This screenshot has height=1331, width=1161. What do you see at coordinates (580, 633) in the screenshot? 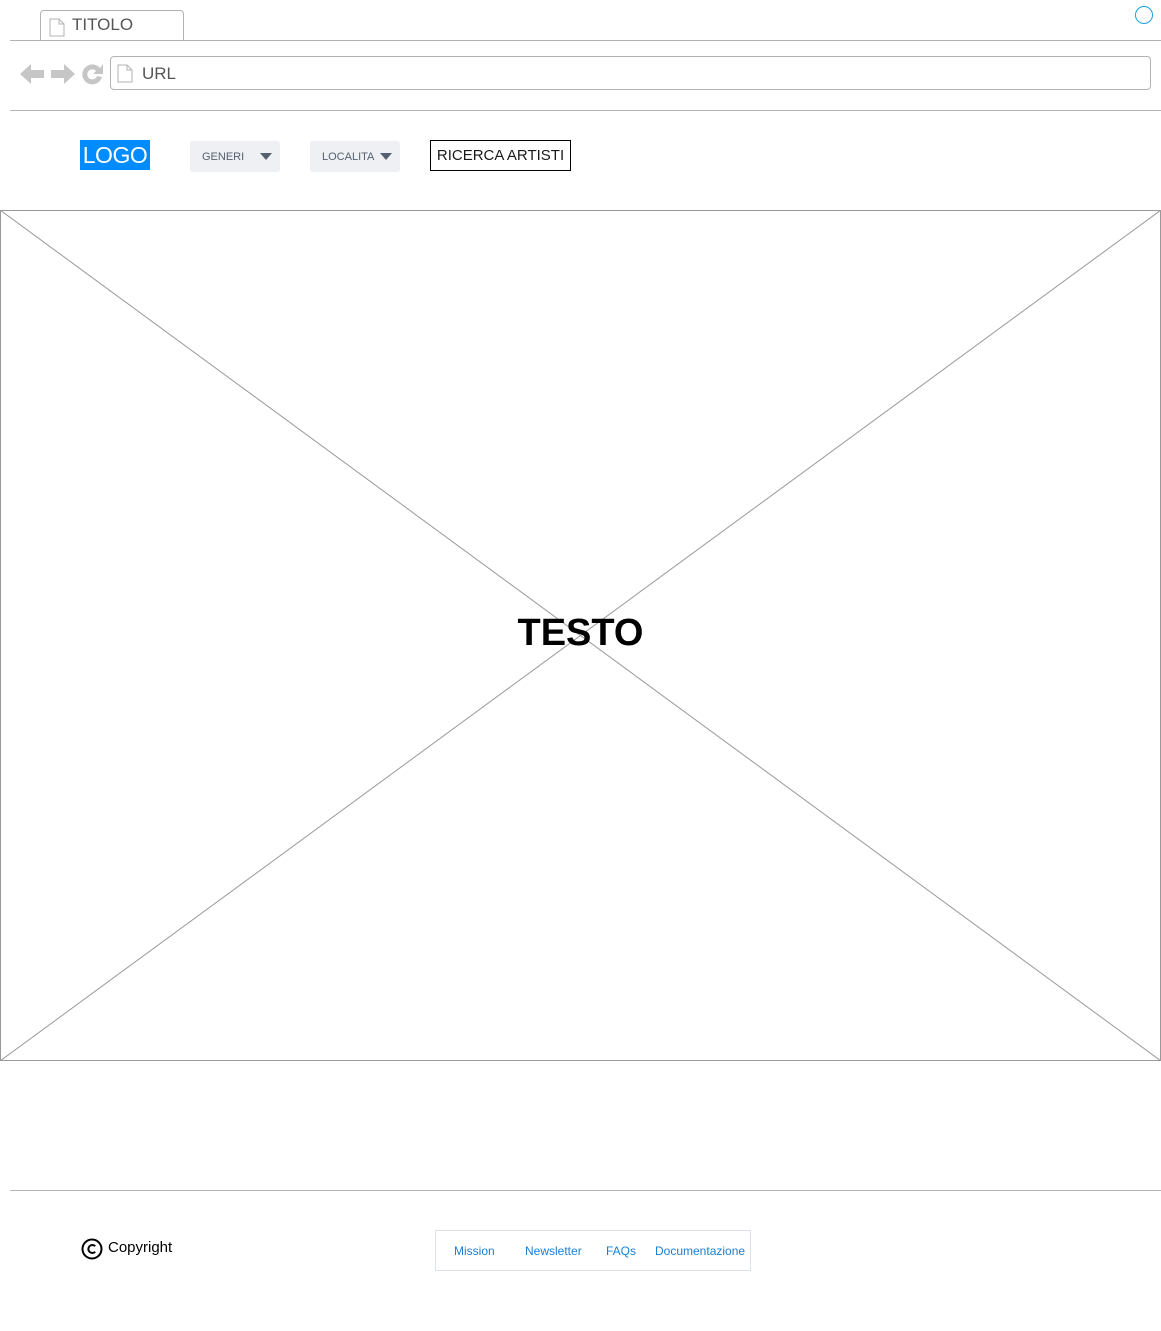
I see `hero-text: TESTO` at bounding box center [580, 633].